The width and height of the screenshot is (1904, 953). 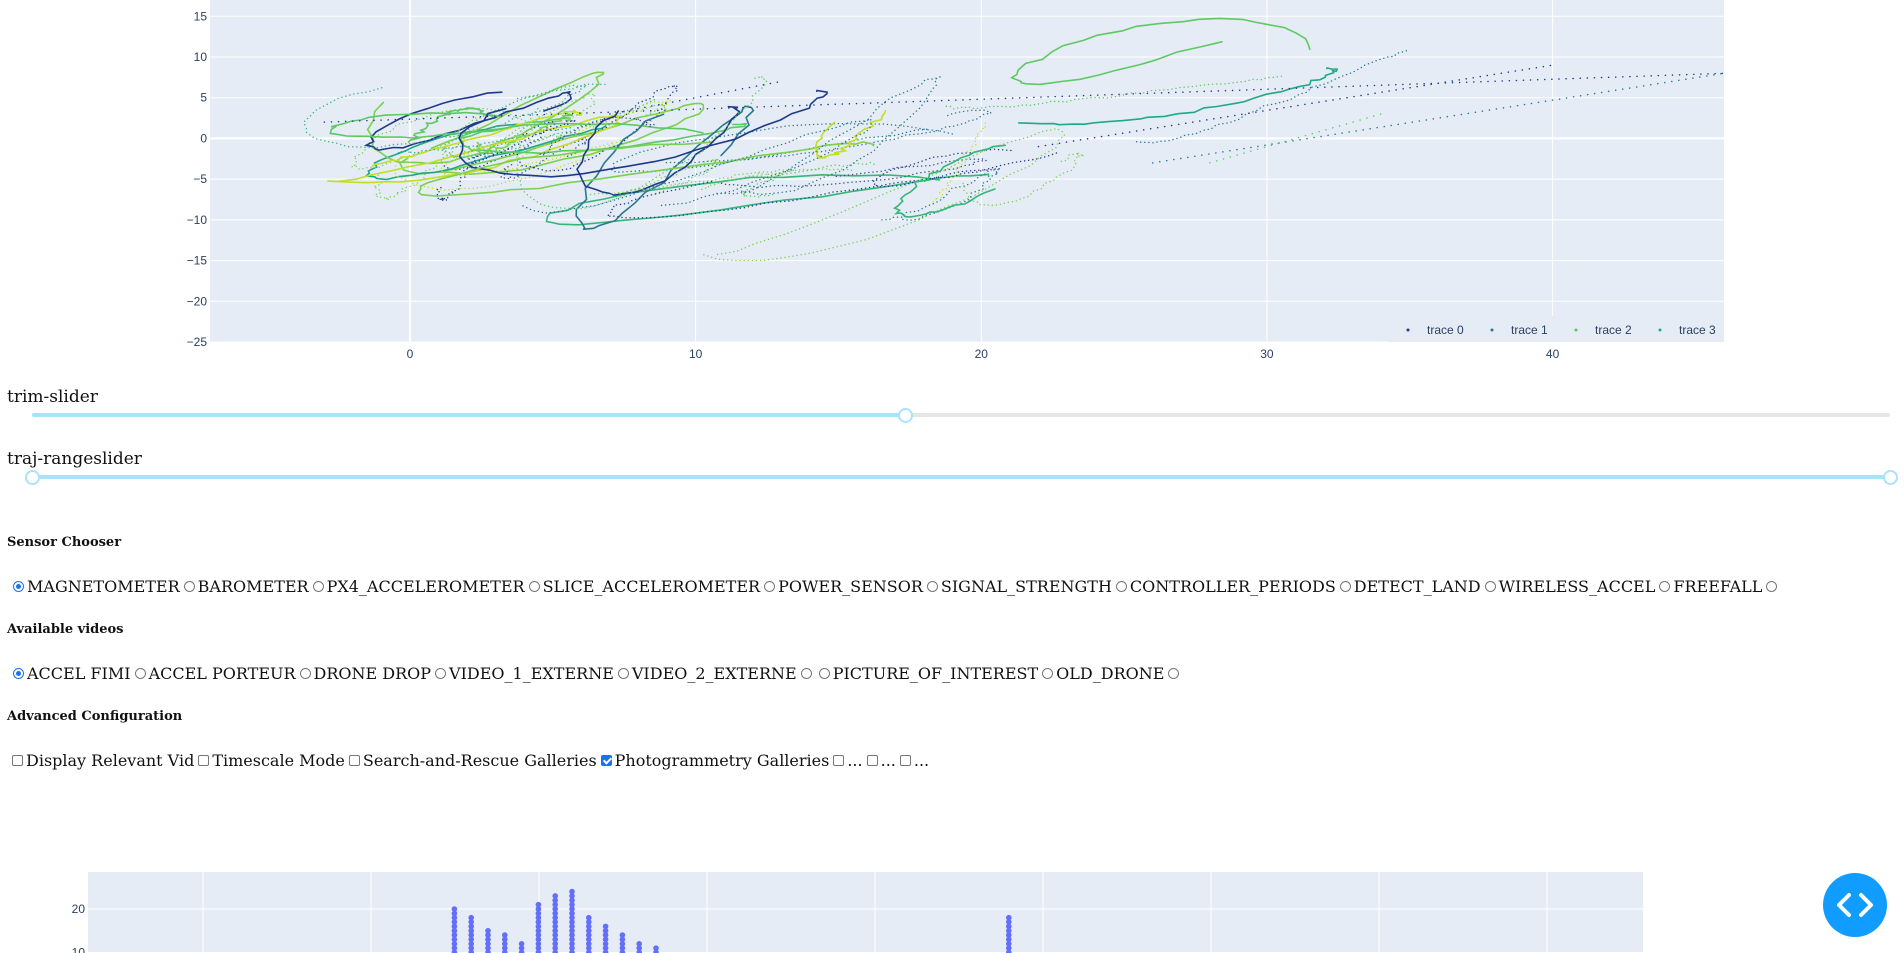 I want to click on video-option-label: VIDEO_1_EXTERNE, so click(x=531, y=673).